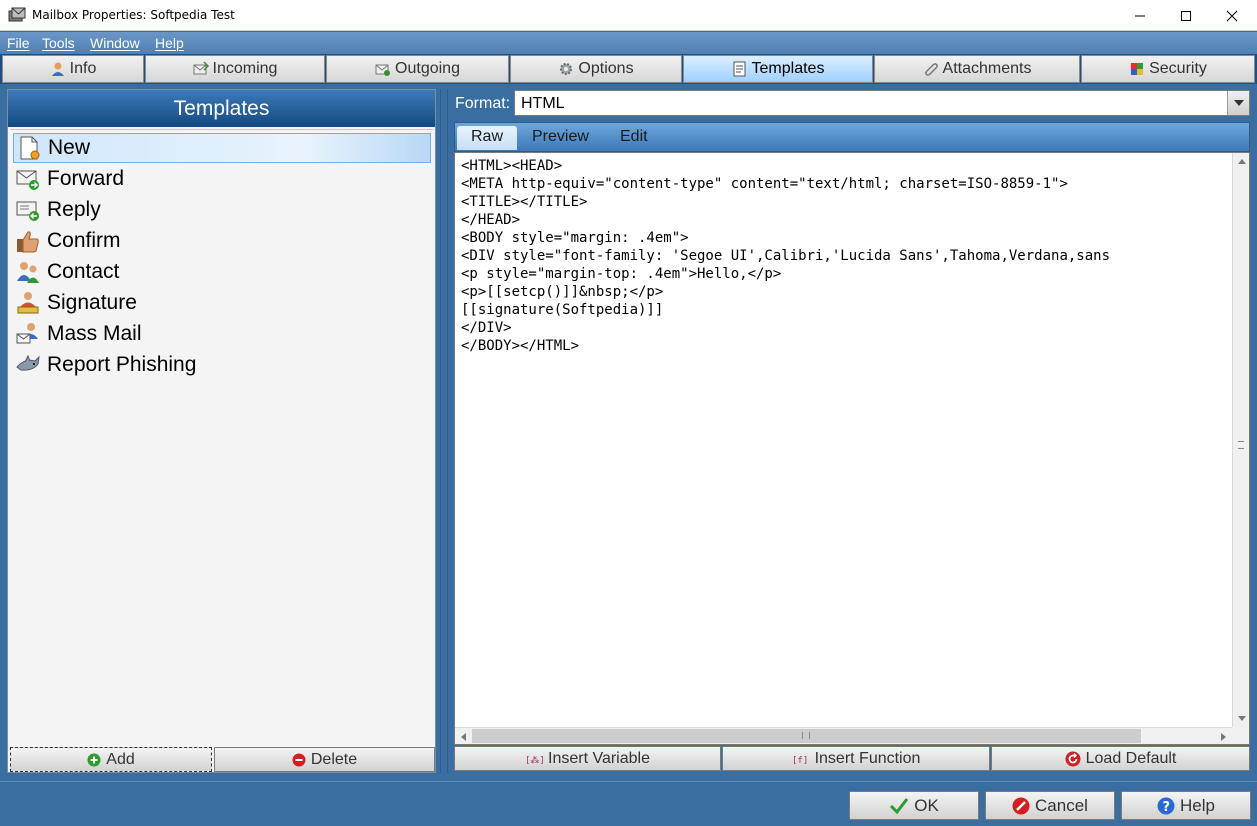 This screenshot has height=826, width=1257. I want to click on code-line: </BODY></HTML>, so click(520, 346).